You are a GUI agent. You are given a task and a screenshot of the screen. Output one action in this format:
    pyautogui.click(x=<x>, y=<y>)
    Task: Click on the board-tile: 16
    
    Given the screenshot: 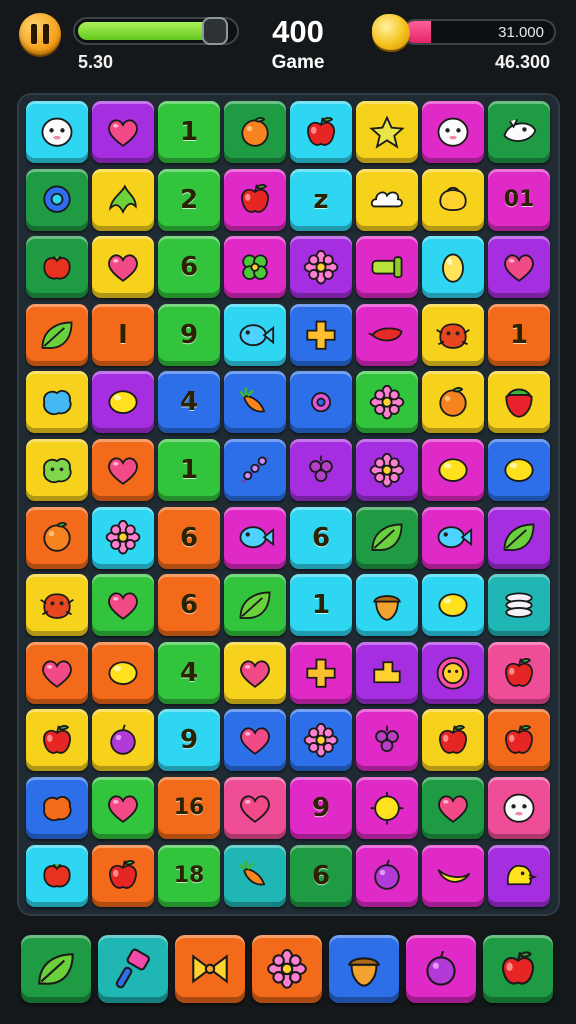 What is the action you would take?
    pyautogui.click(x=189, y=808)
    